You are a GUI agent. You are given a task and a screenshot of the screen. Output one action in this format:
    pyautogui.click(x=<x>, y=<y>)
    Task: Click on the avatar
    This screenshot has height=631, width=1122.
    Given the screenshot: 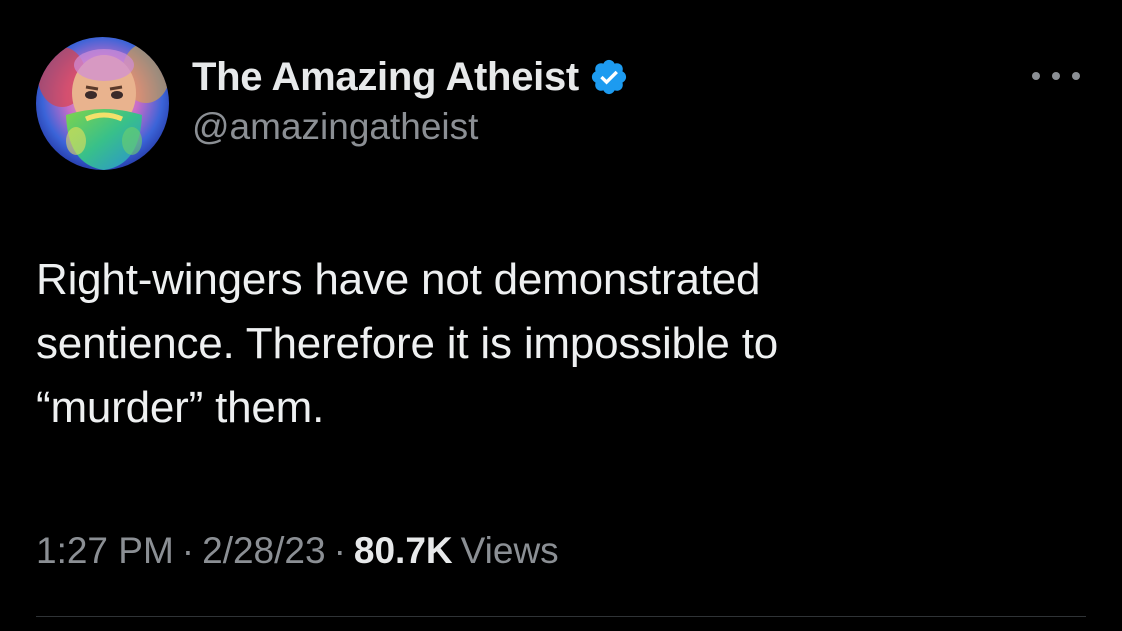 What is the action you would take?
    pyautogui.click(x=102, y=103)
    